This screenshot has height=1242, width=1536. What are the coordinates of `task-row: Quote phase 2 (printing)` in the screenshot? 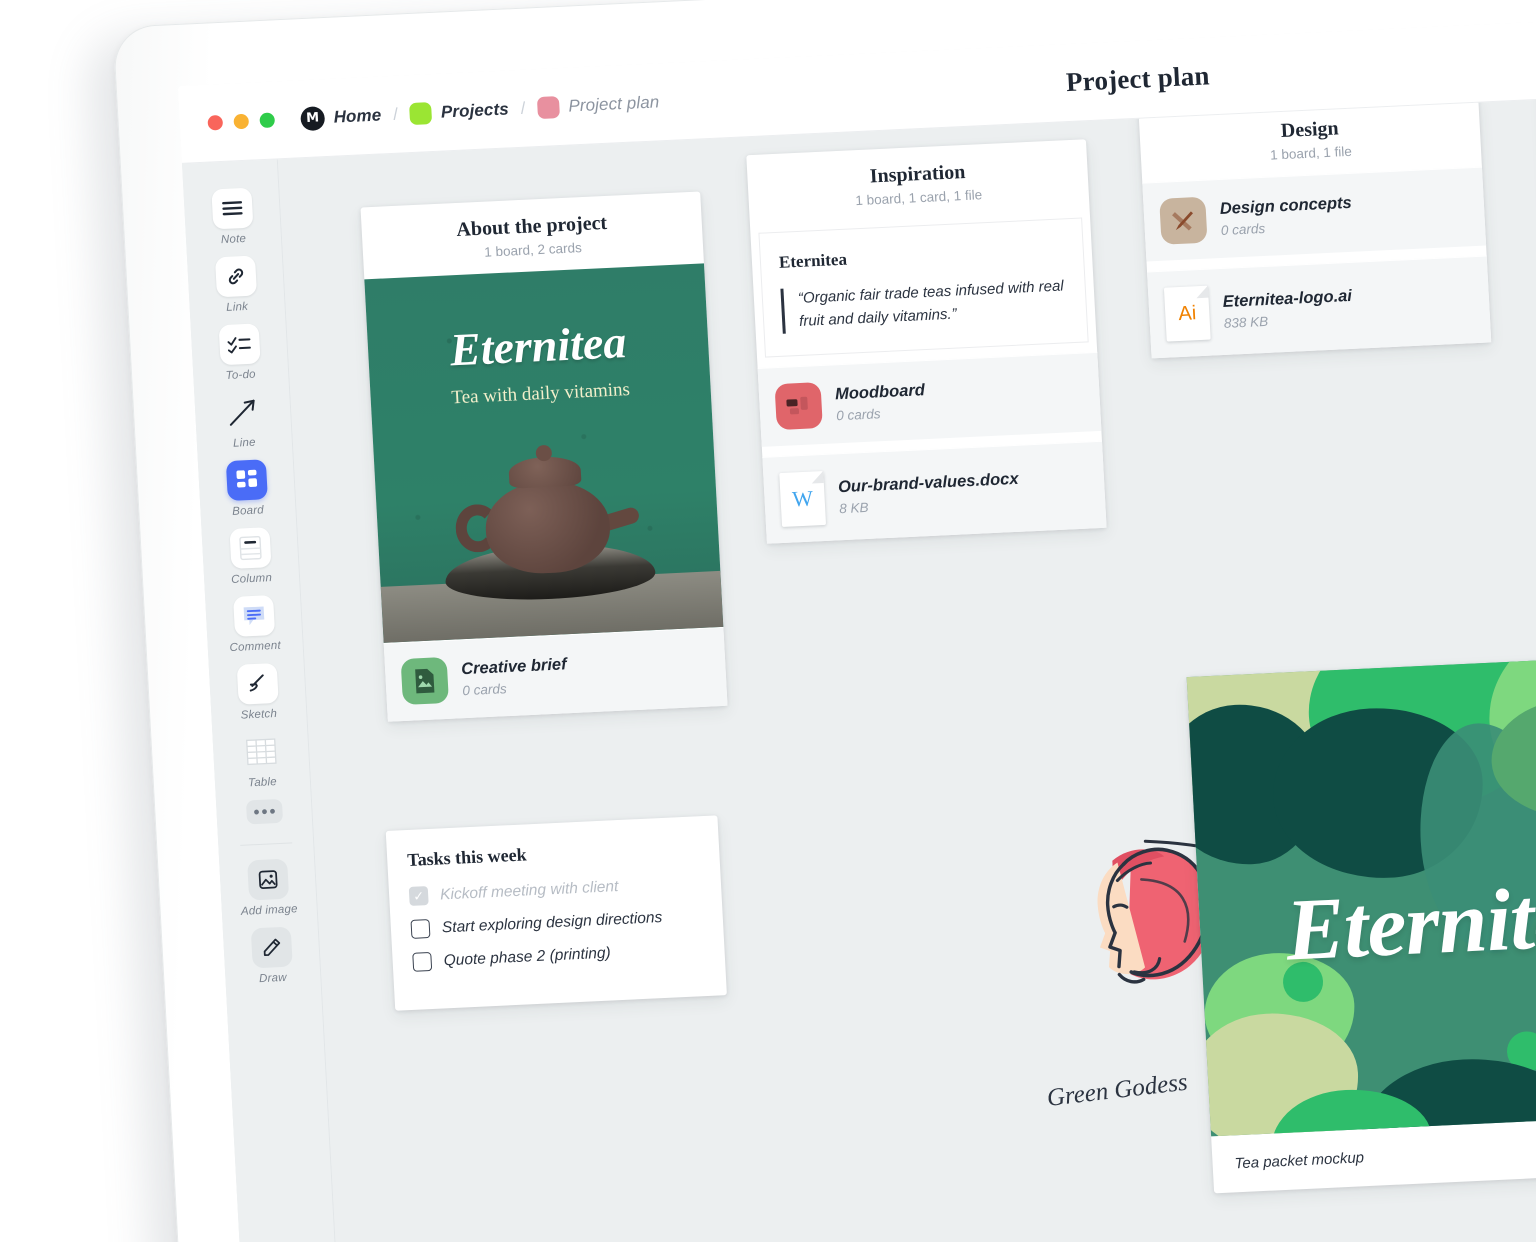 It's located at (558, 955).